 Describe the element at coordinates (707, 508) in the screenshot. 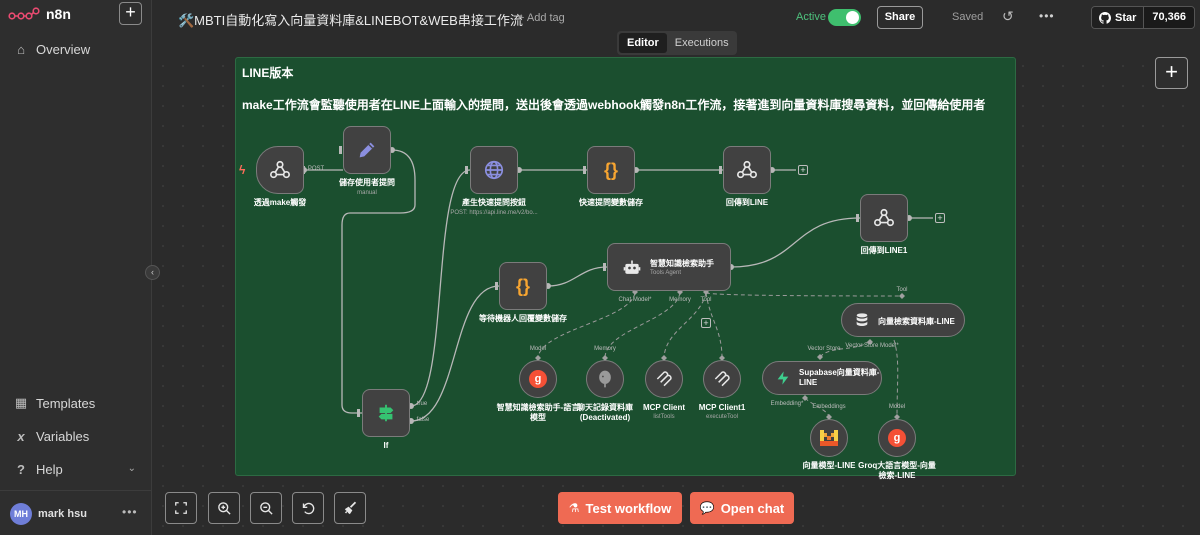

I see `chat-icon: 💬` at that location.